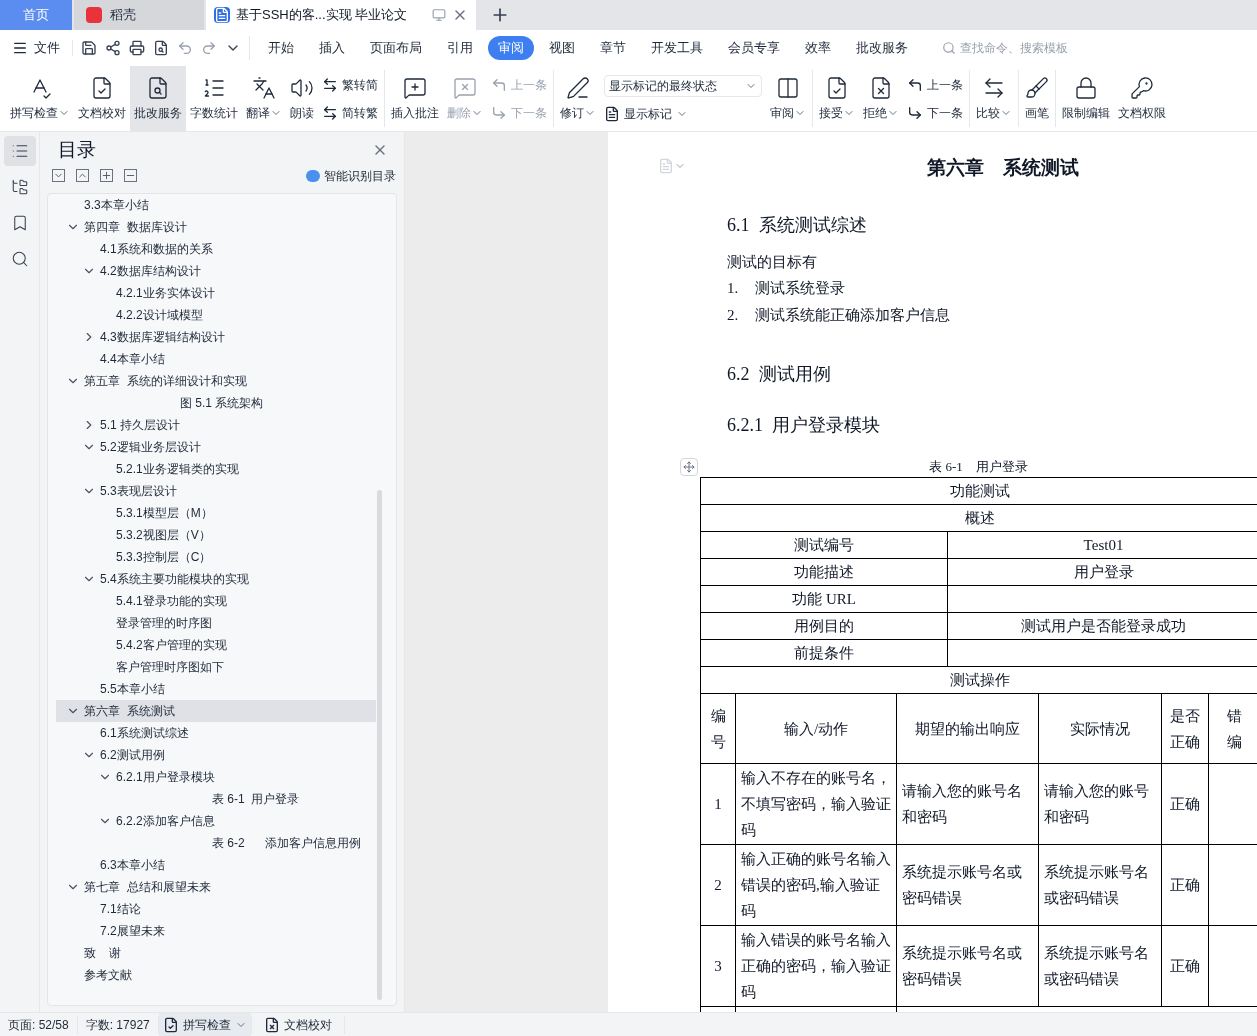  I want to click on toc-item: 7.1结论, so click(216, 908).